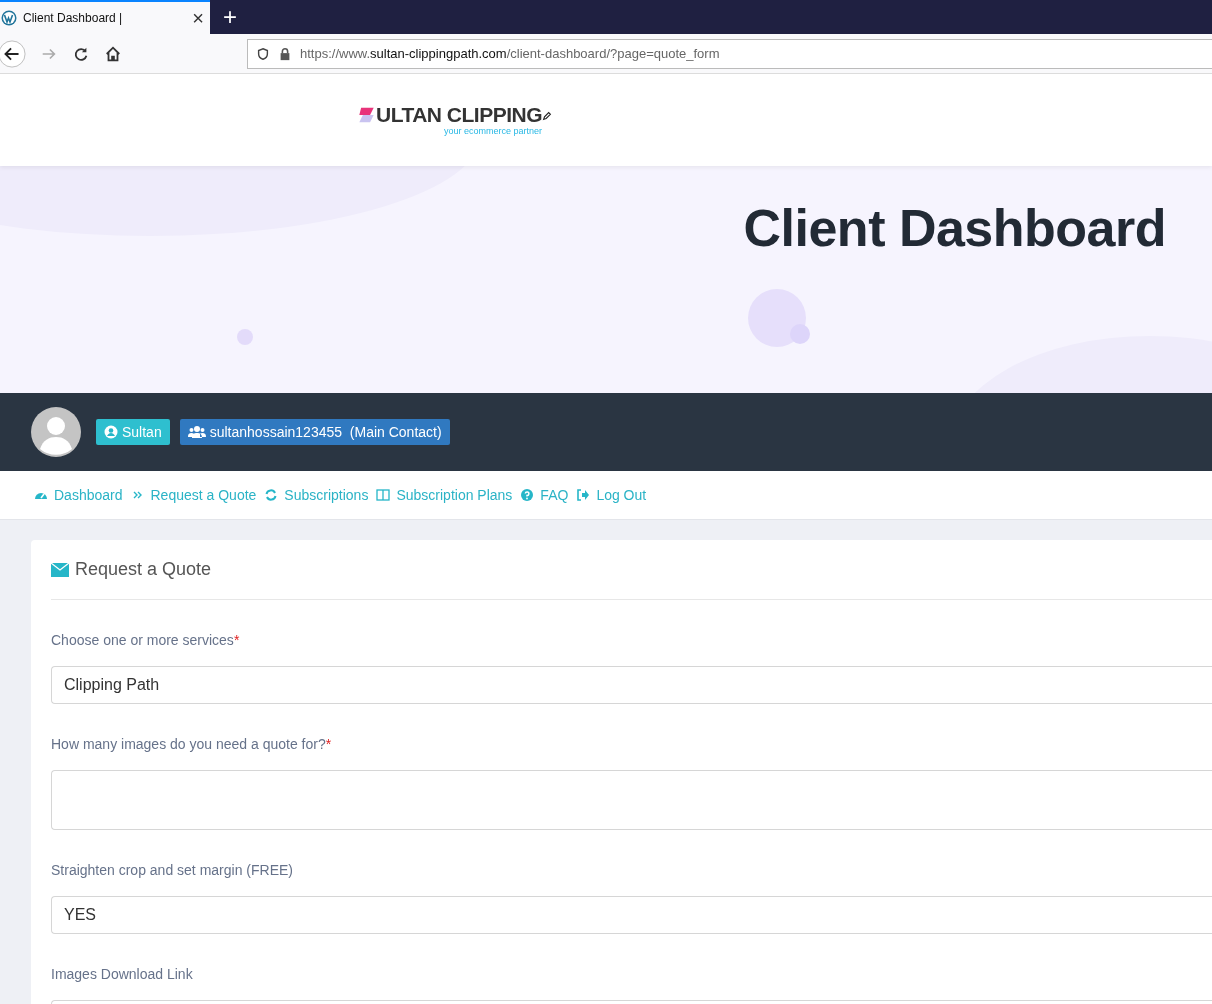 The width and height of the screenshot is (1212, 1004). I want to click on url-text: https://www.sultan-clippingpath.com/client-dashboard/?page=quote_form, so click(510, 53).